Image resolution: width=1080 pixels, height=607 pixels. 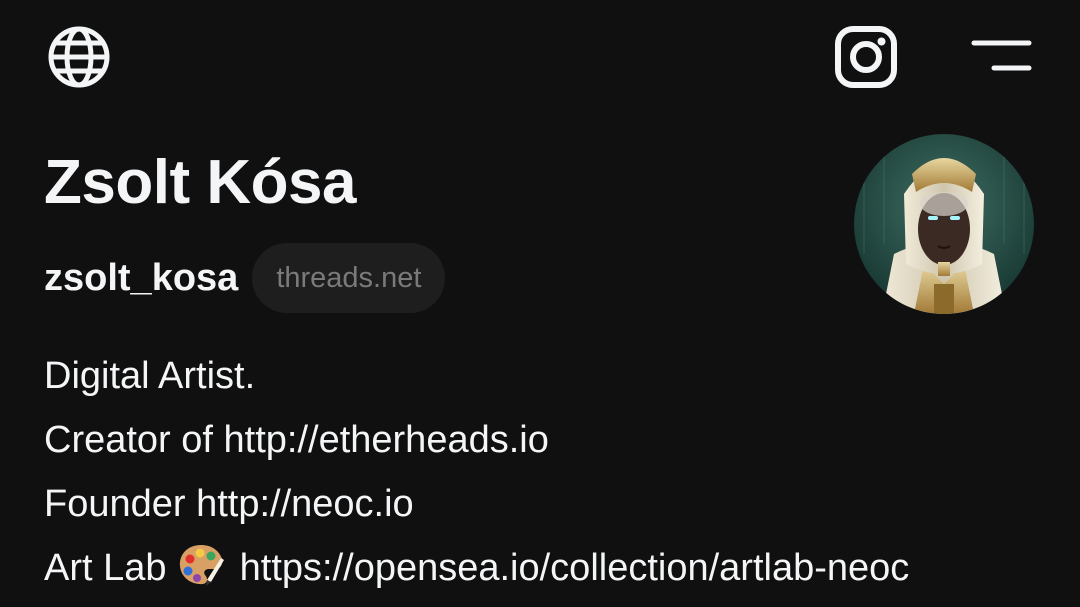 I want to click on bio-line-1: Digital Artist., so click(x=150, y=376).